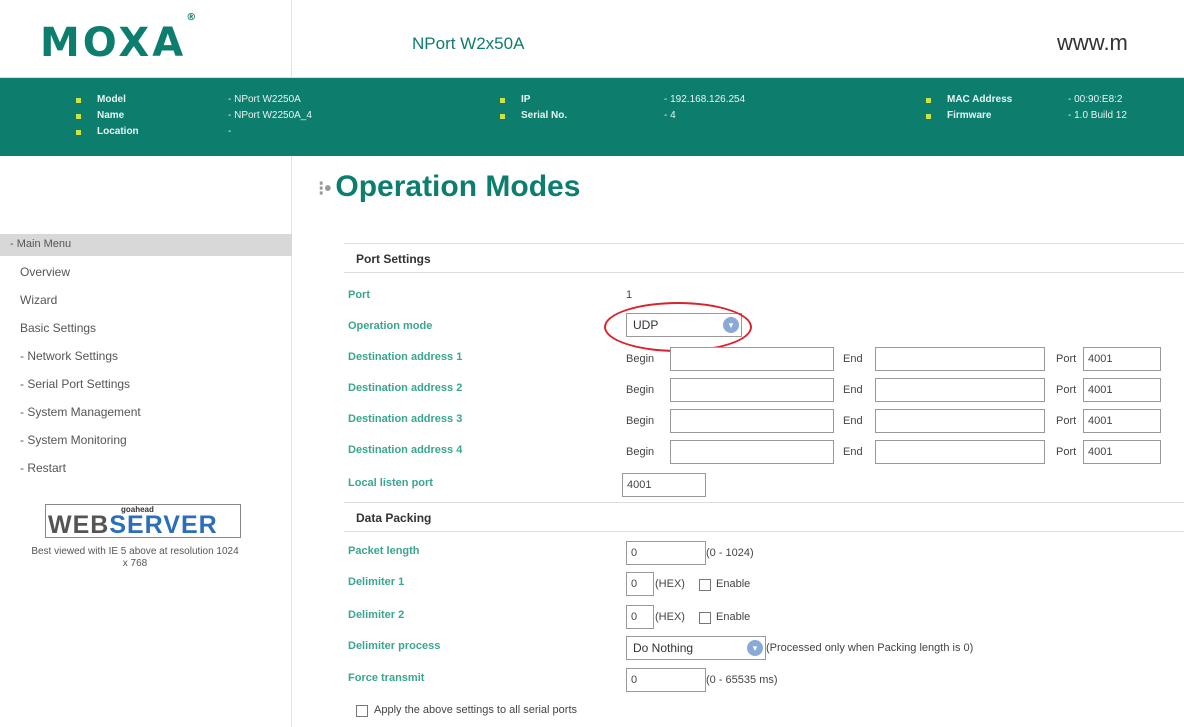 This screenshot has height=727, width=1184. Describe the element at coordinates (118, 38) in the screenshot. I see `moxa-logo: MOXA®` at that location.